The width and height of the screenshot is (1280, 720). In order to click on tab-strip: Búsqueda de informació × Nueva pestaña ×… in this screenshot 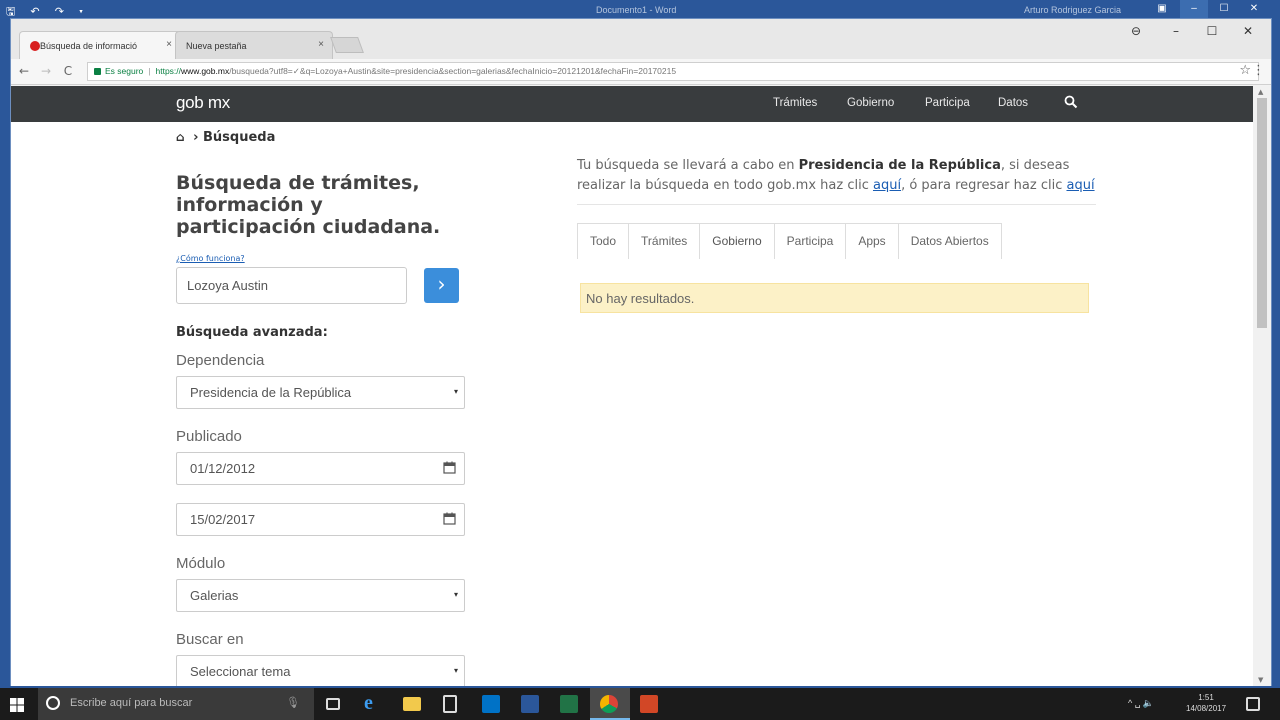, I will do `click(641, 39)`.